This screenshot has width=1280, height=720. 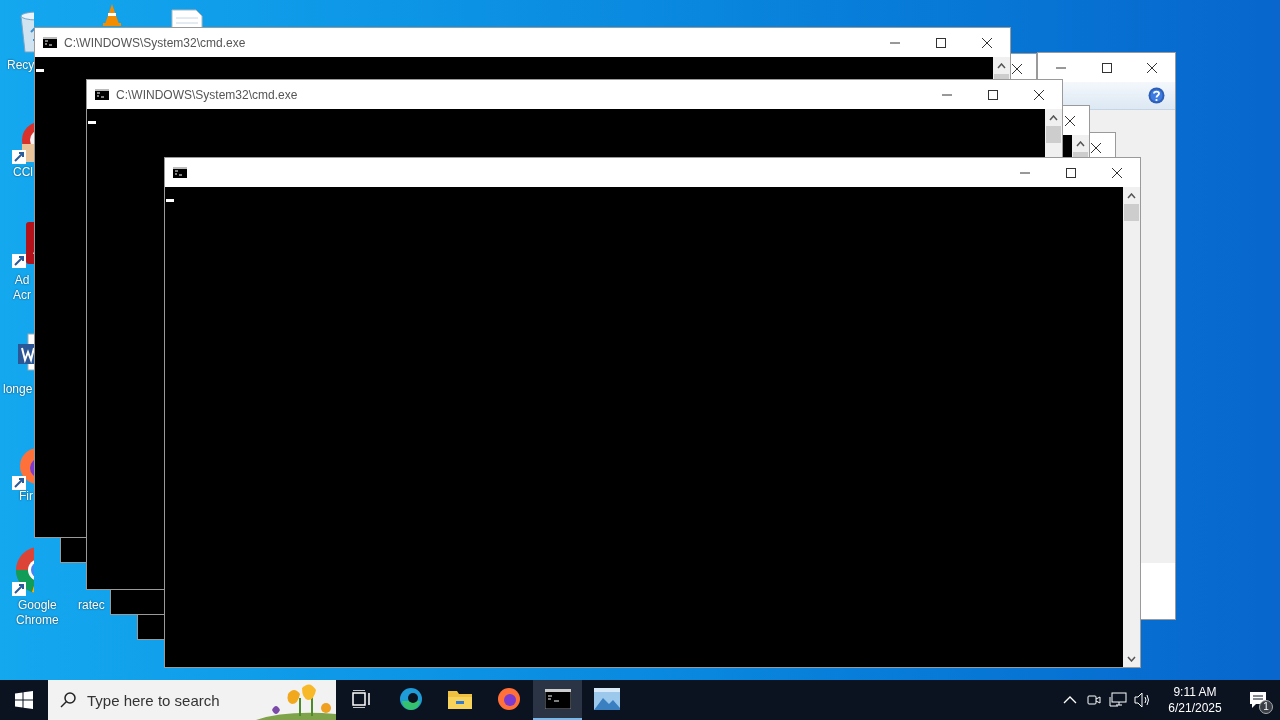 What do you see at coordinates (22, 288) in the screenshot?
I see `icon-label: Ad Acr` at bounding box center [22, 288].